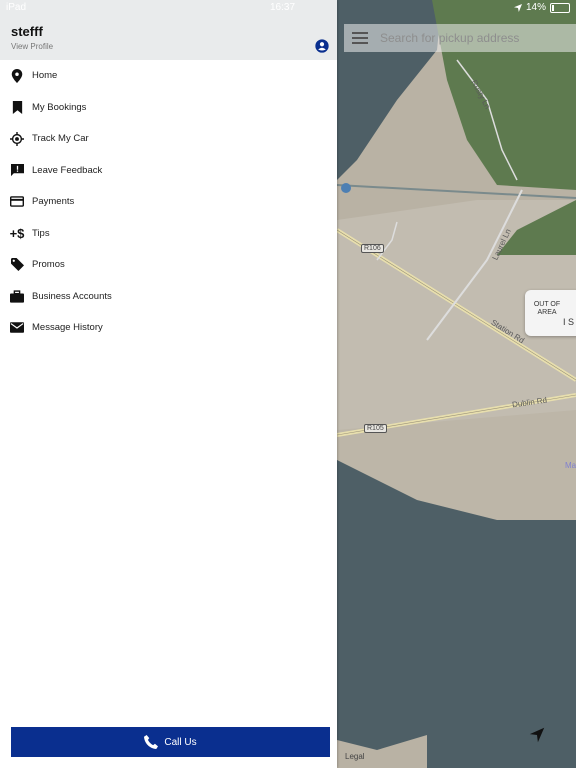 This screenshot has width=576, height=768. I want to click on battery-icon, so click(560, 7).